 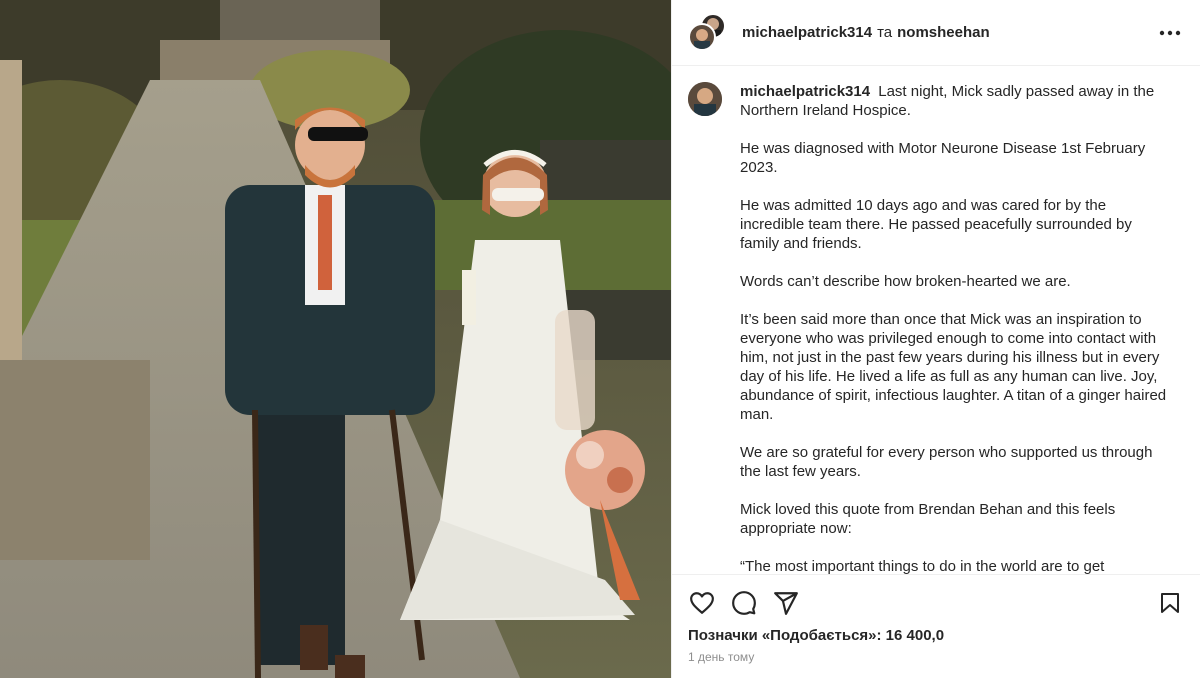 I want to click on comment-button, so click(x=744, y=603).